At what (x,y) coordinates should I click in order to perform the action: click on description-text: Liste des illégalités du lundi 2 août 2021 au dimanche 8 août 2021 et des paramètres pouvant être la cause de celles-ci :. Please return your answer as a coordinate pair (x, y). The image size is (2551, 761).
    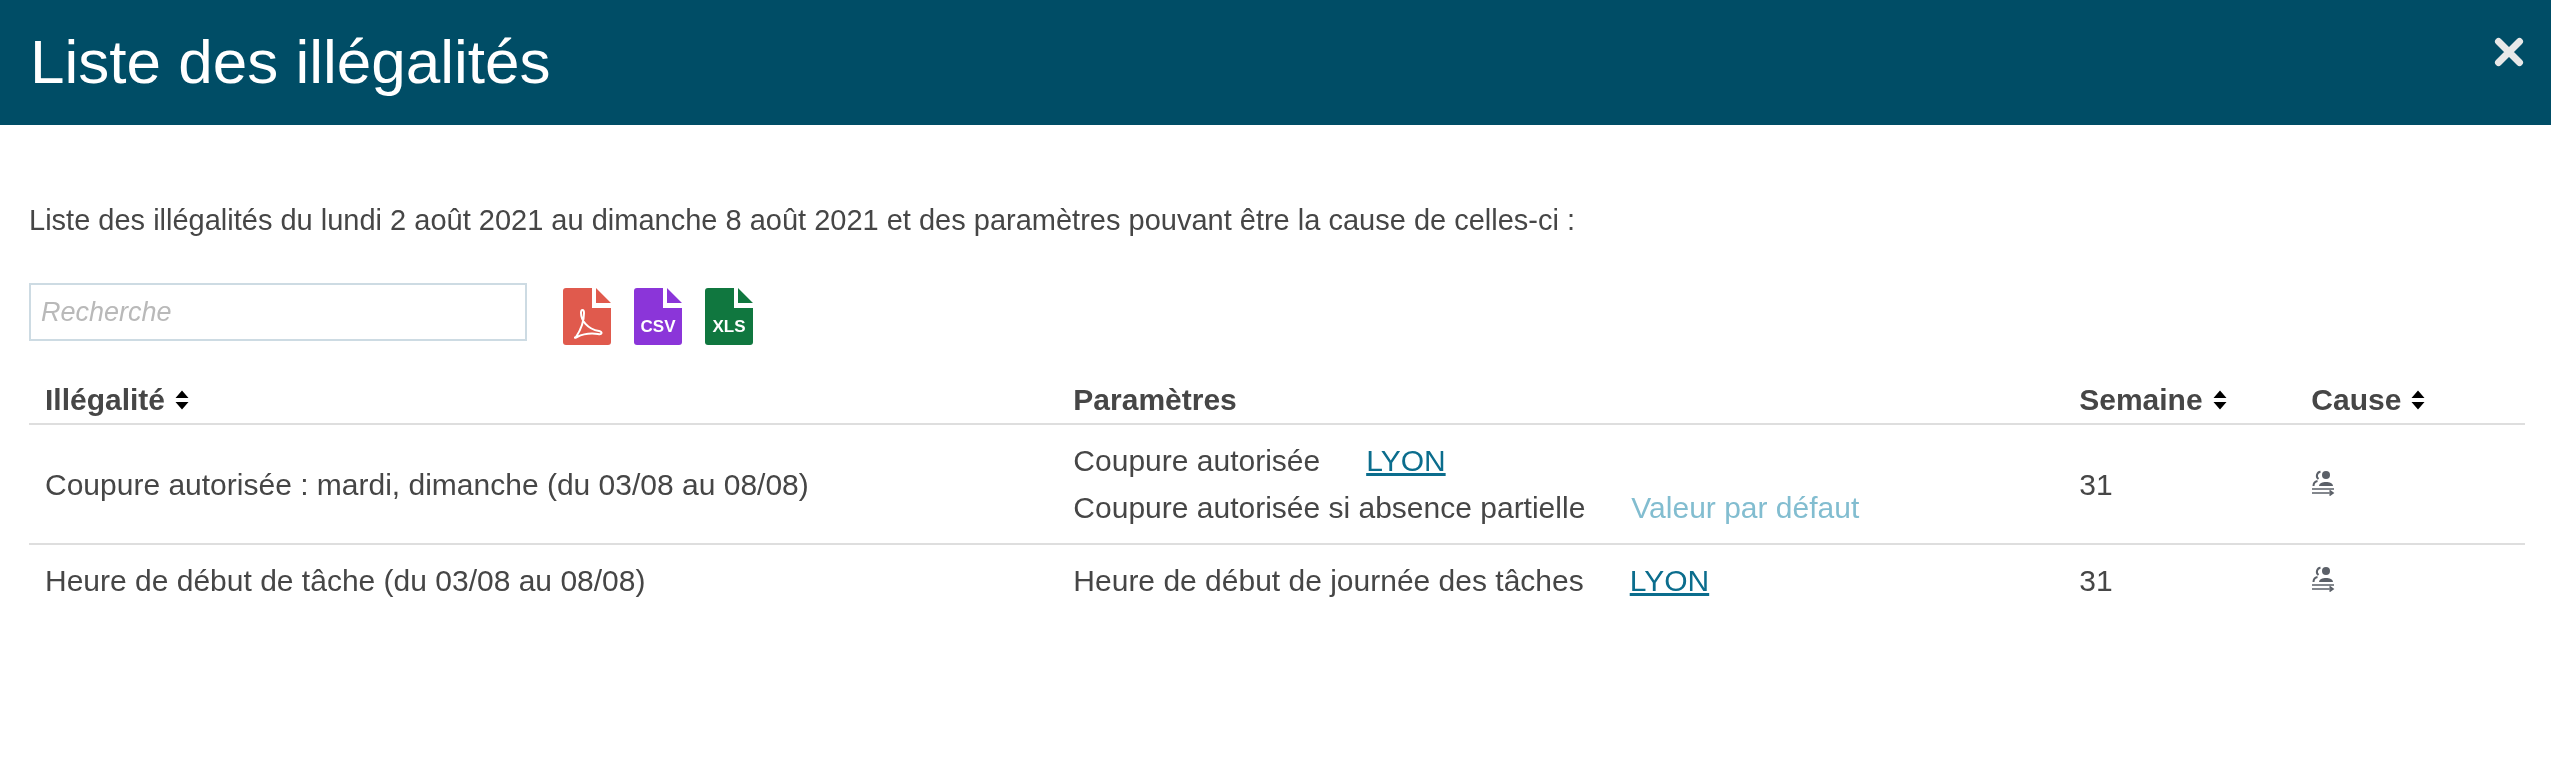
    Looking at the image, I should click on (803, 220).